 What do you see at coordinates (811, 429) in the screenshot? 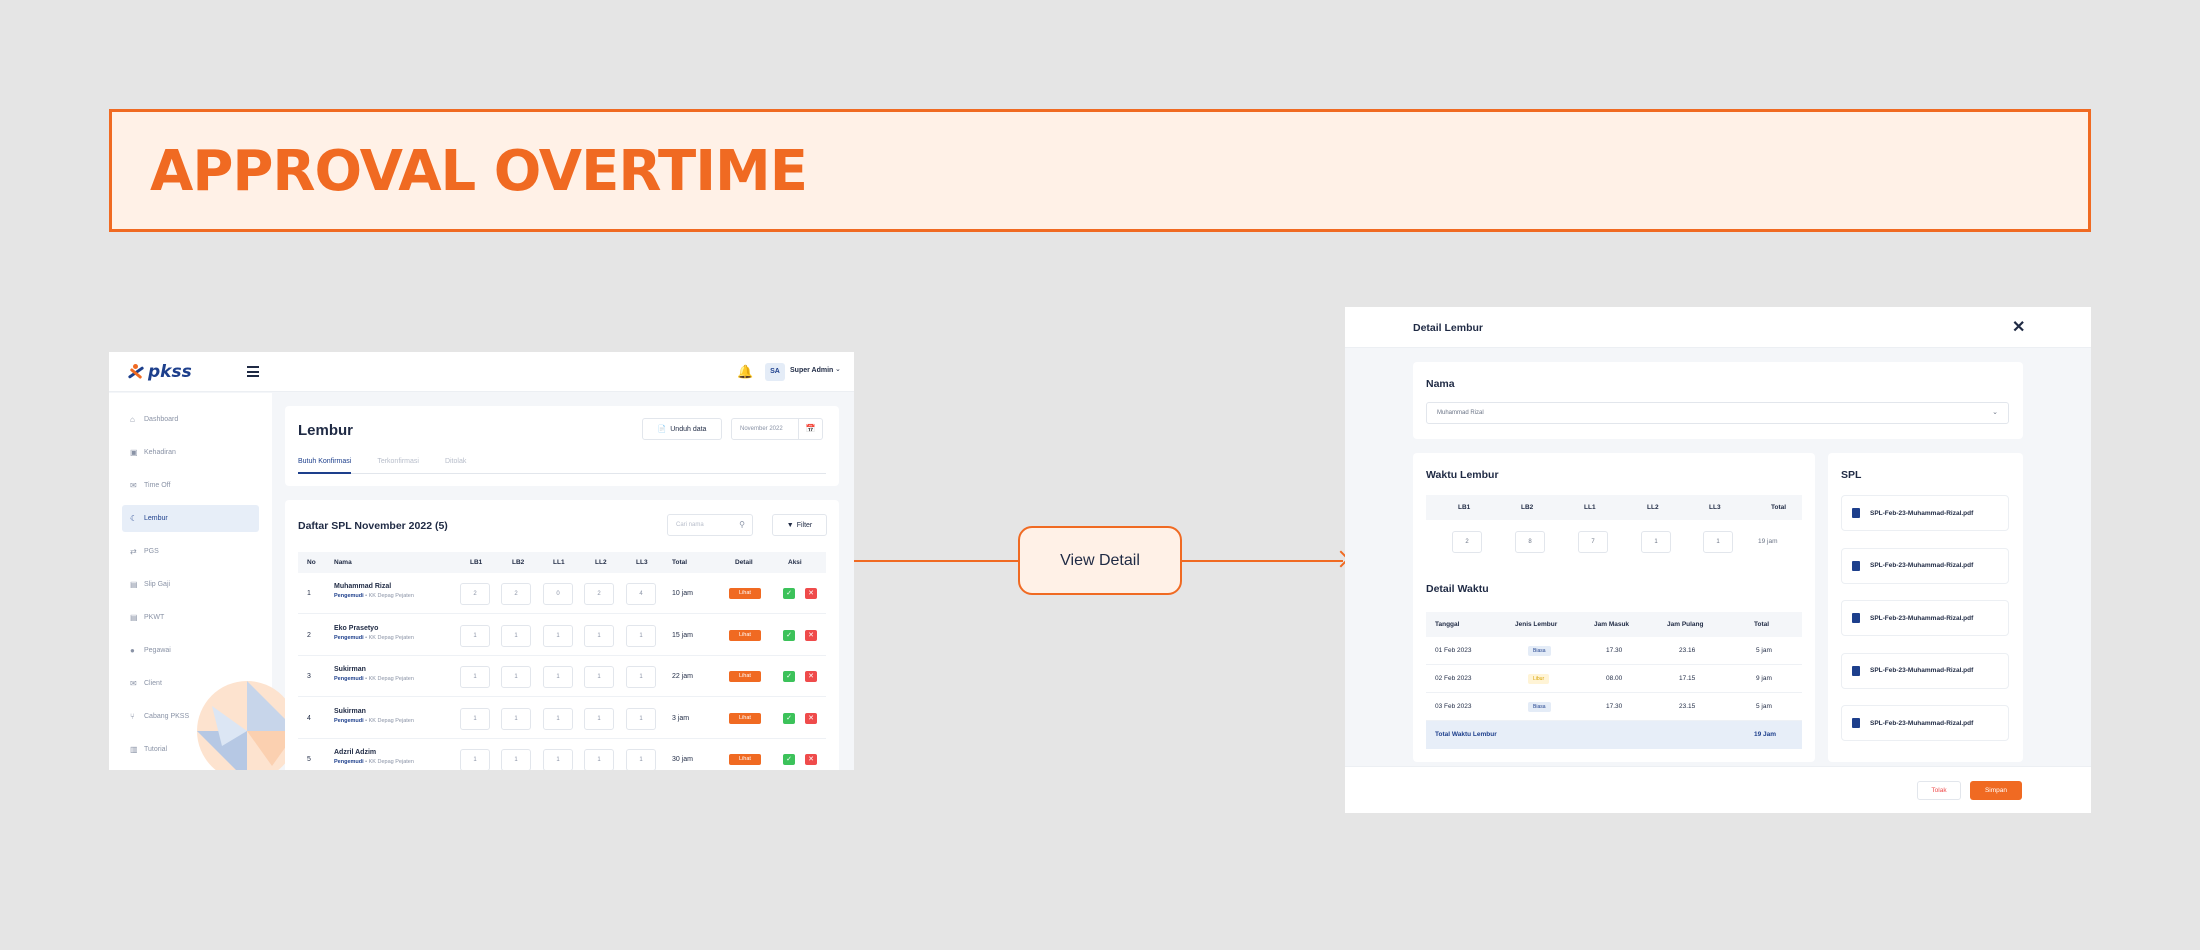
I see `calendar-icon: 📅` at bounding box center [811, 429].